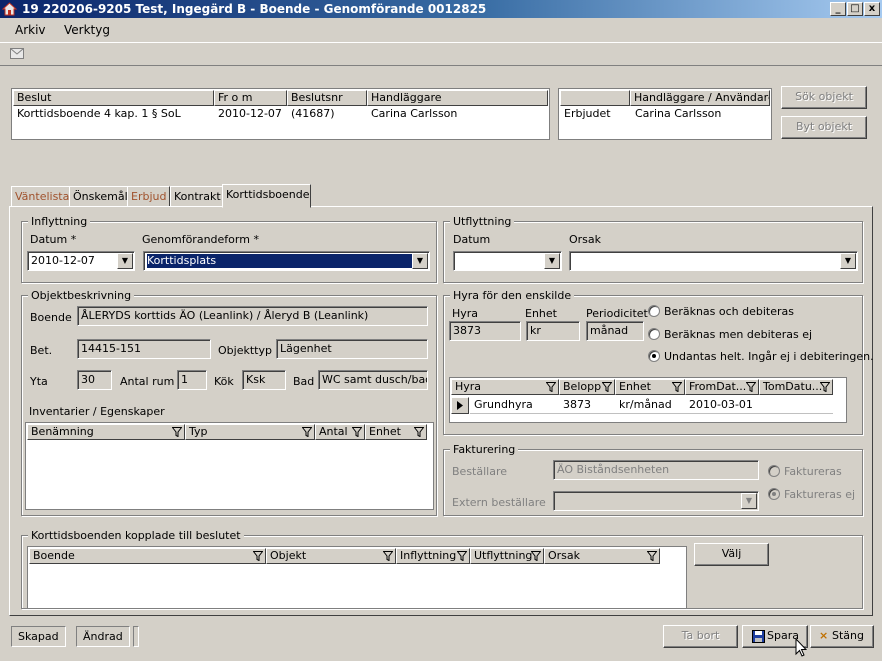 The height and width of the screenshot is (661, 882). Describe the element at coordinates (288, 555) in the screenshot. I see `header-label: Objekt` at that location.